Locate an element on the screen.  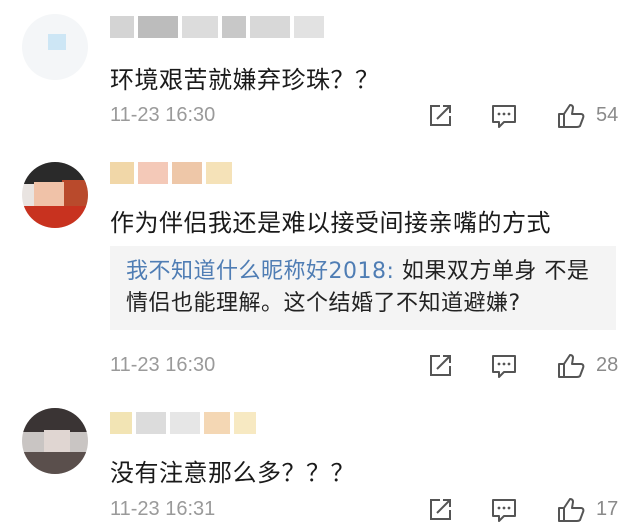
comment-time: 11-23 16:31 is located at coordinates (163, 509).